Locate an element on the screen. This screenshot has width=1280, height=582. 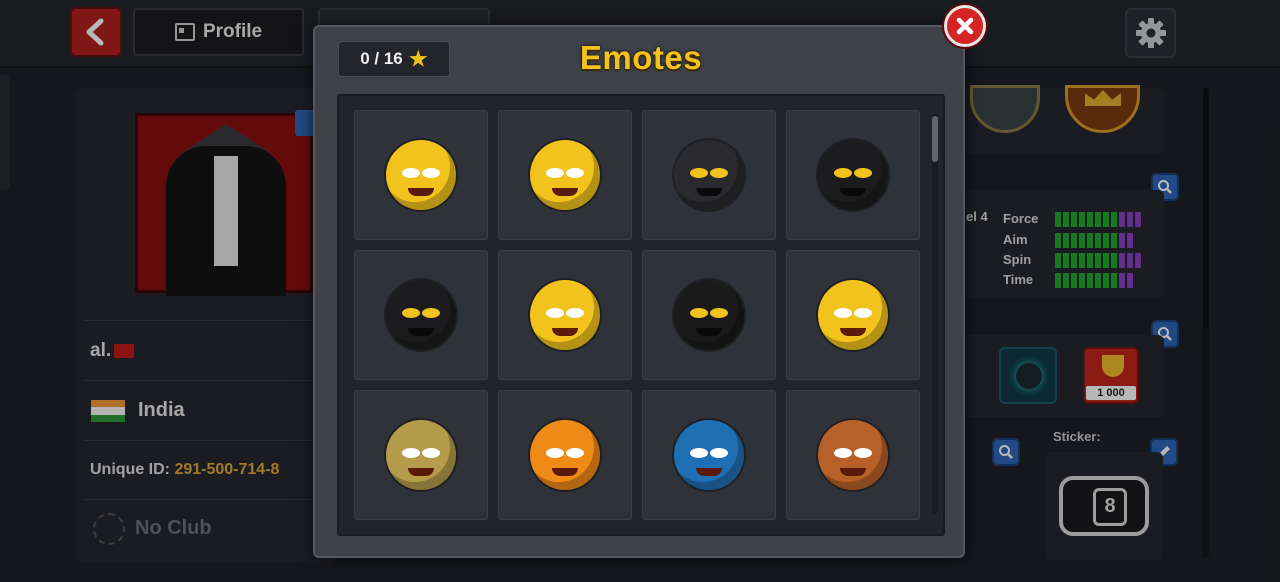
black-ninja-emote is located at coordinates (421, 315).